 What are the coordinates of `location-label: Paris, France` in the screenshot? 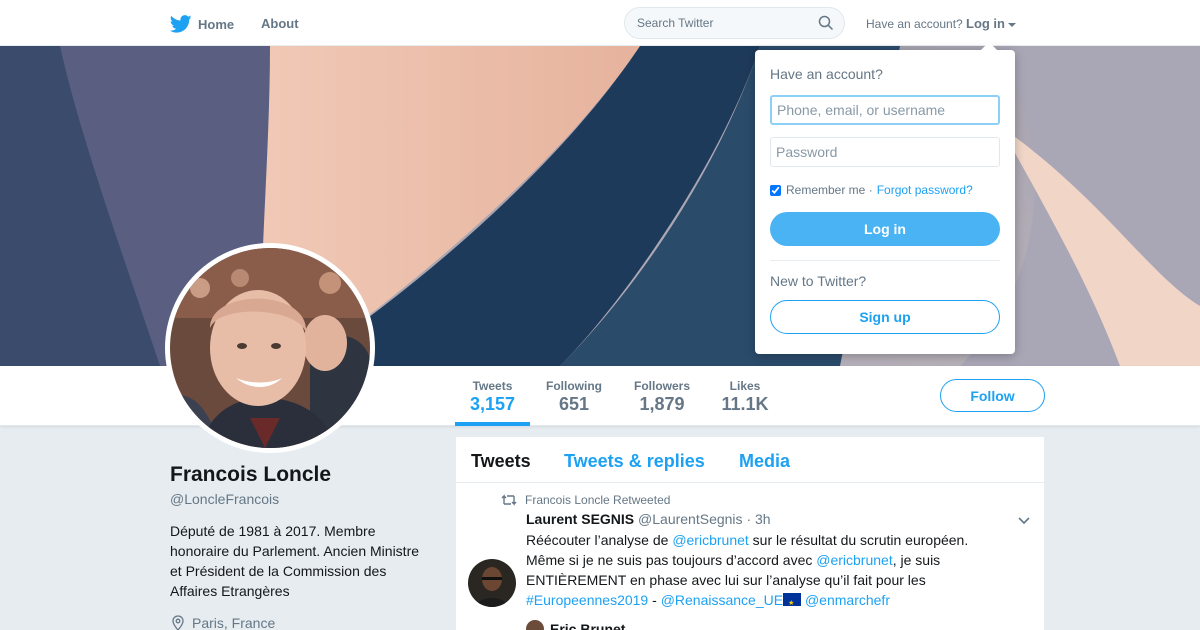 It's located at (234, 622).